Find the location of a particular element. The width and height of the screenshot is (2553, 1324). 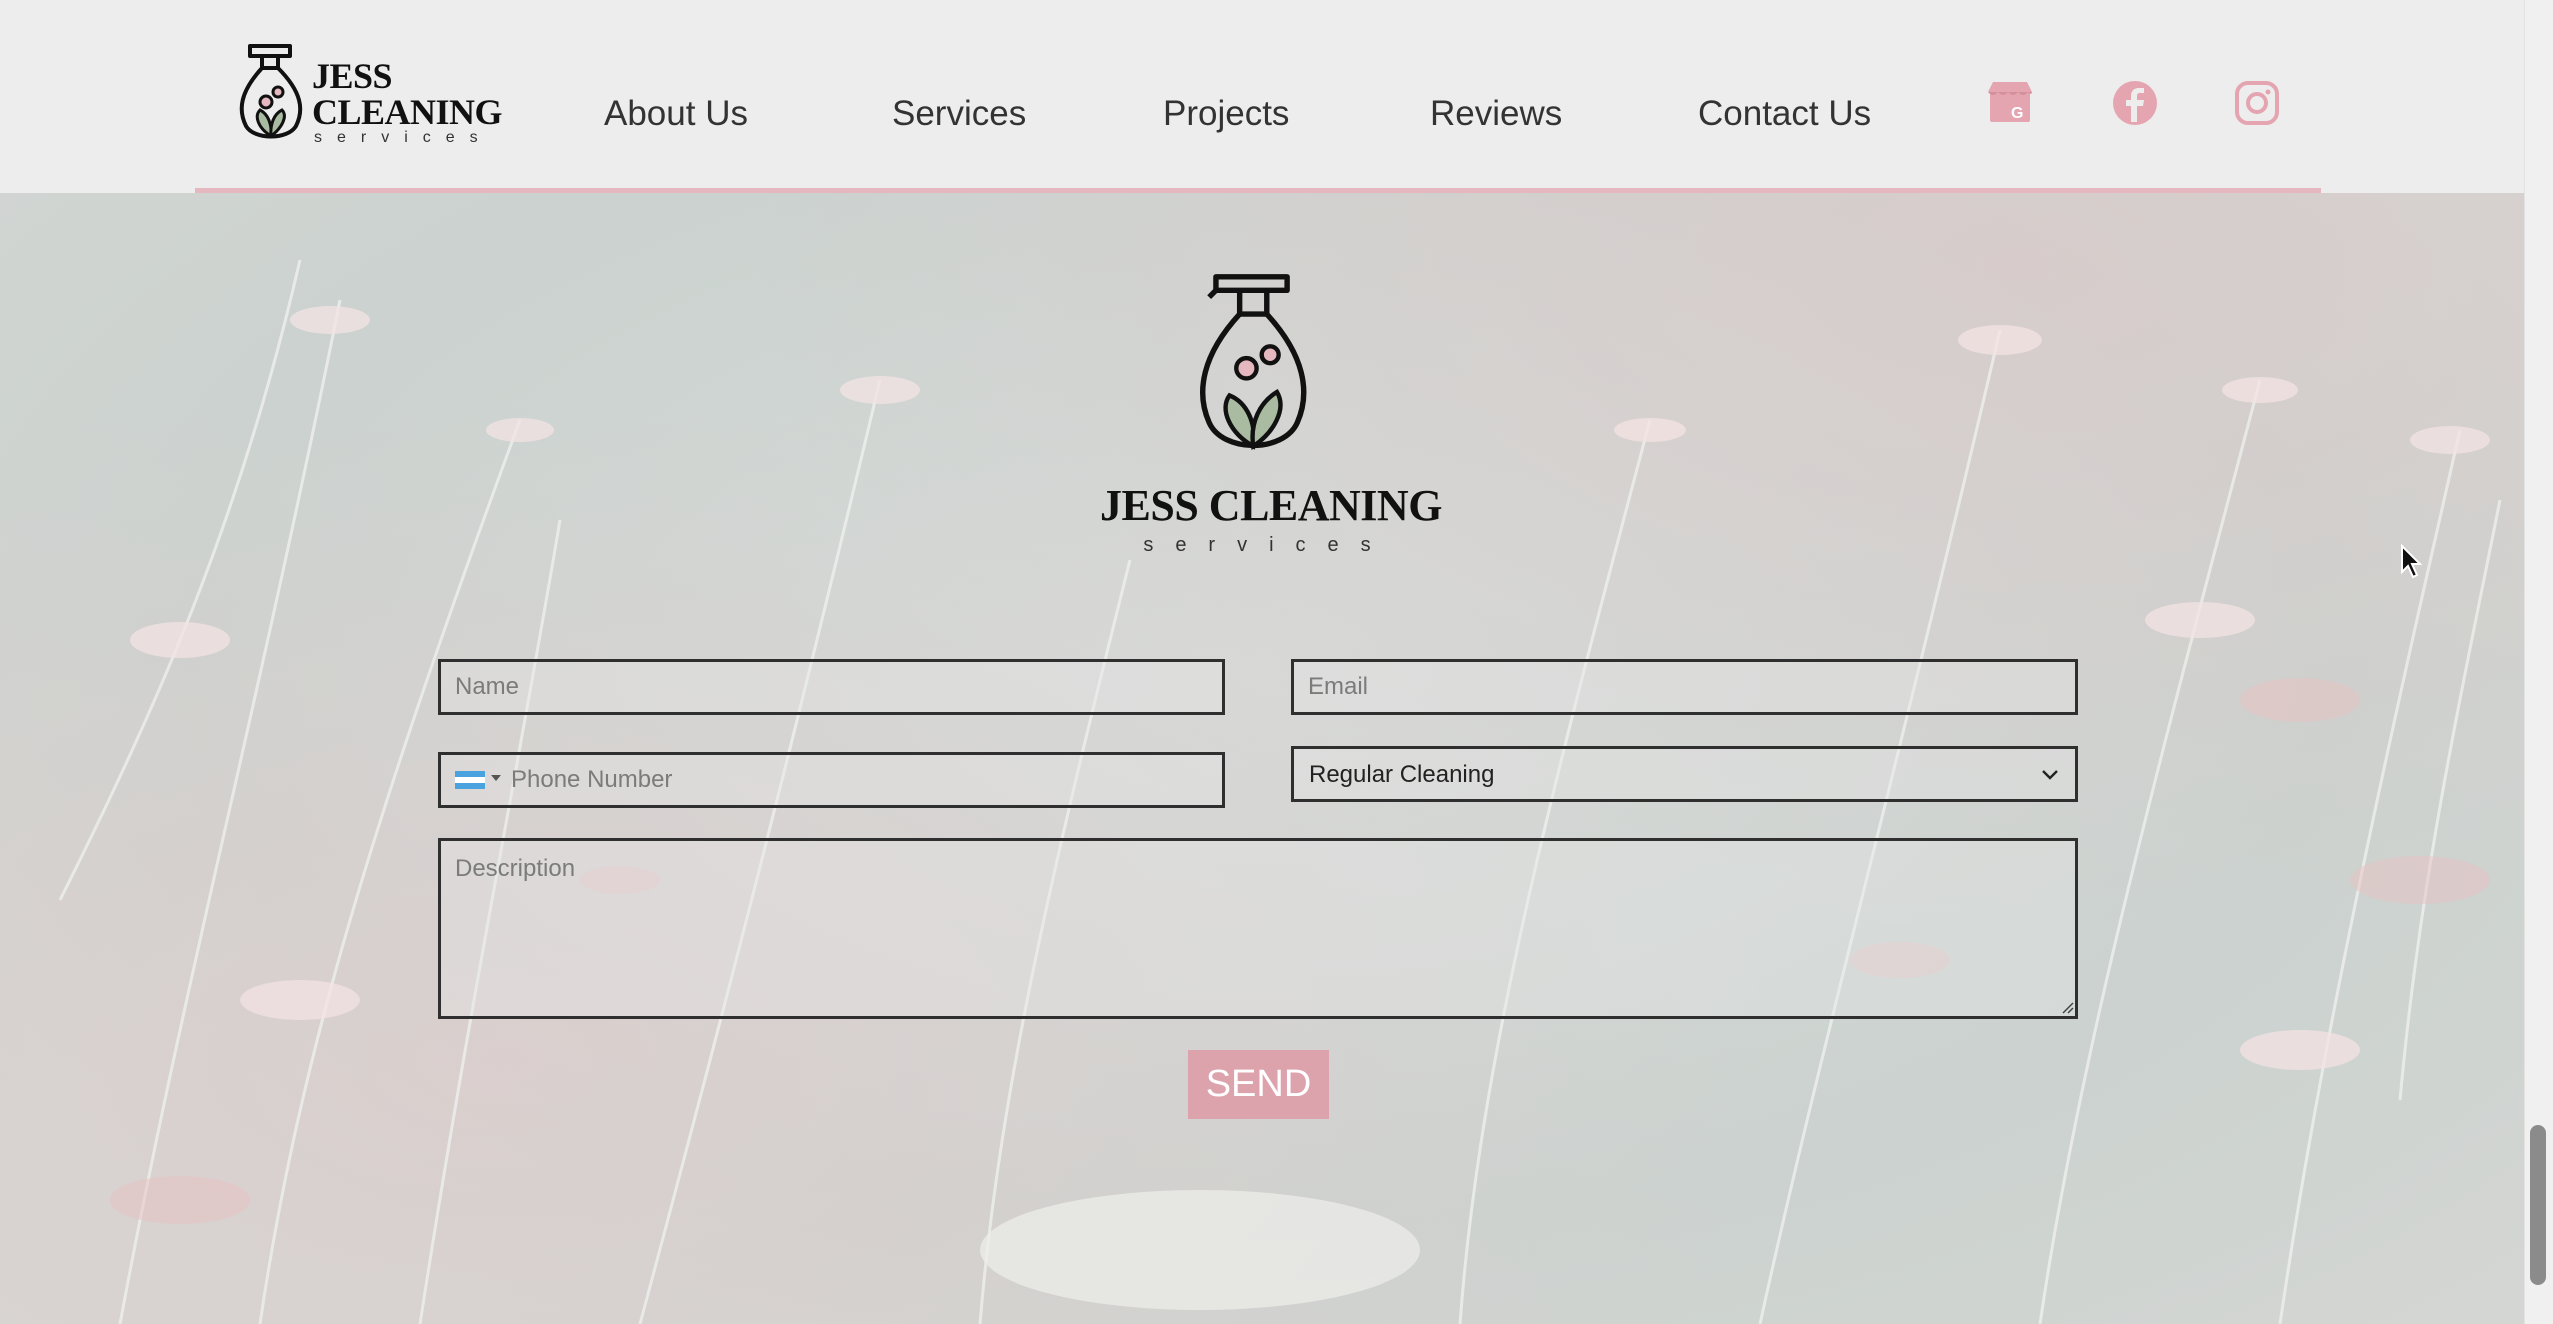

nav-about-us: About Us is located at coordinates (676, 114).